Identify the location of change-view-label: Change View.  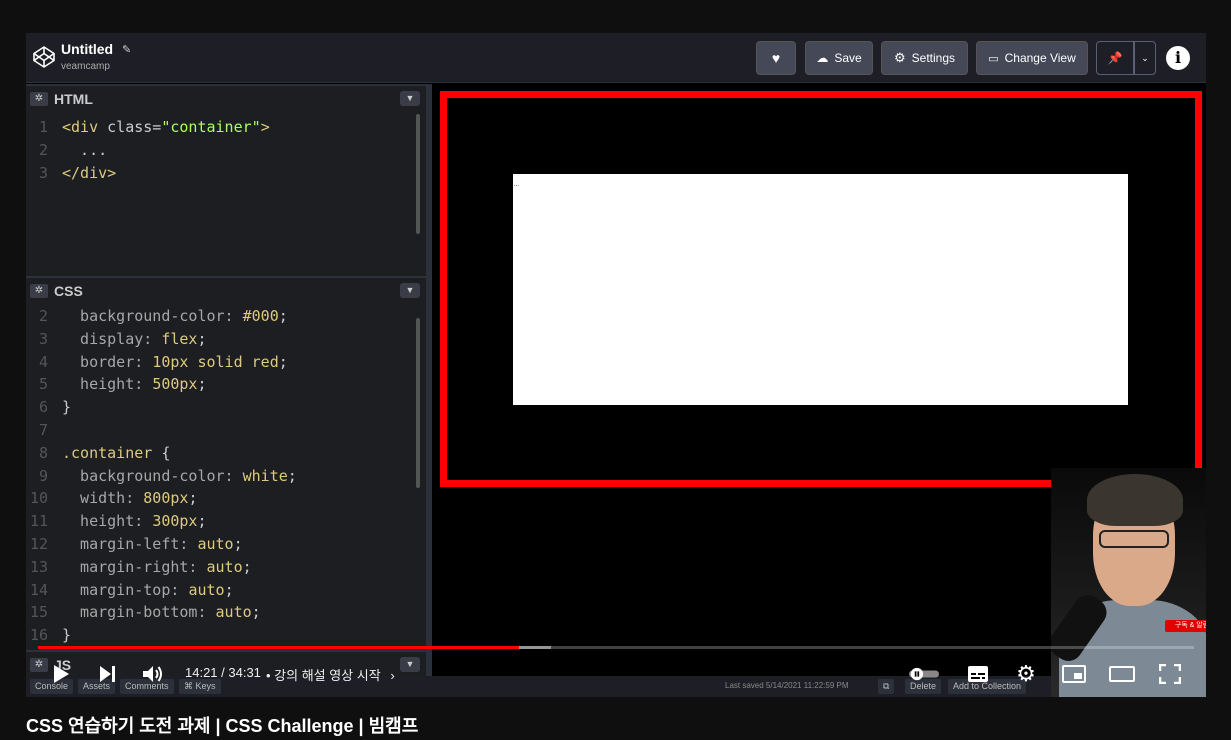
(1040, 58).